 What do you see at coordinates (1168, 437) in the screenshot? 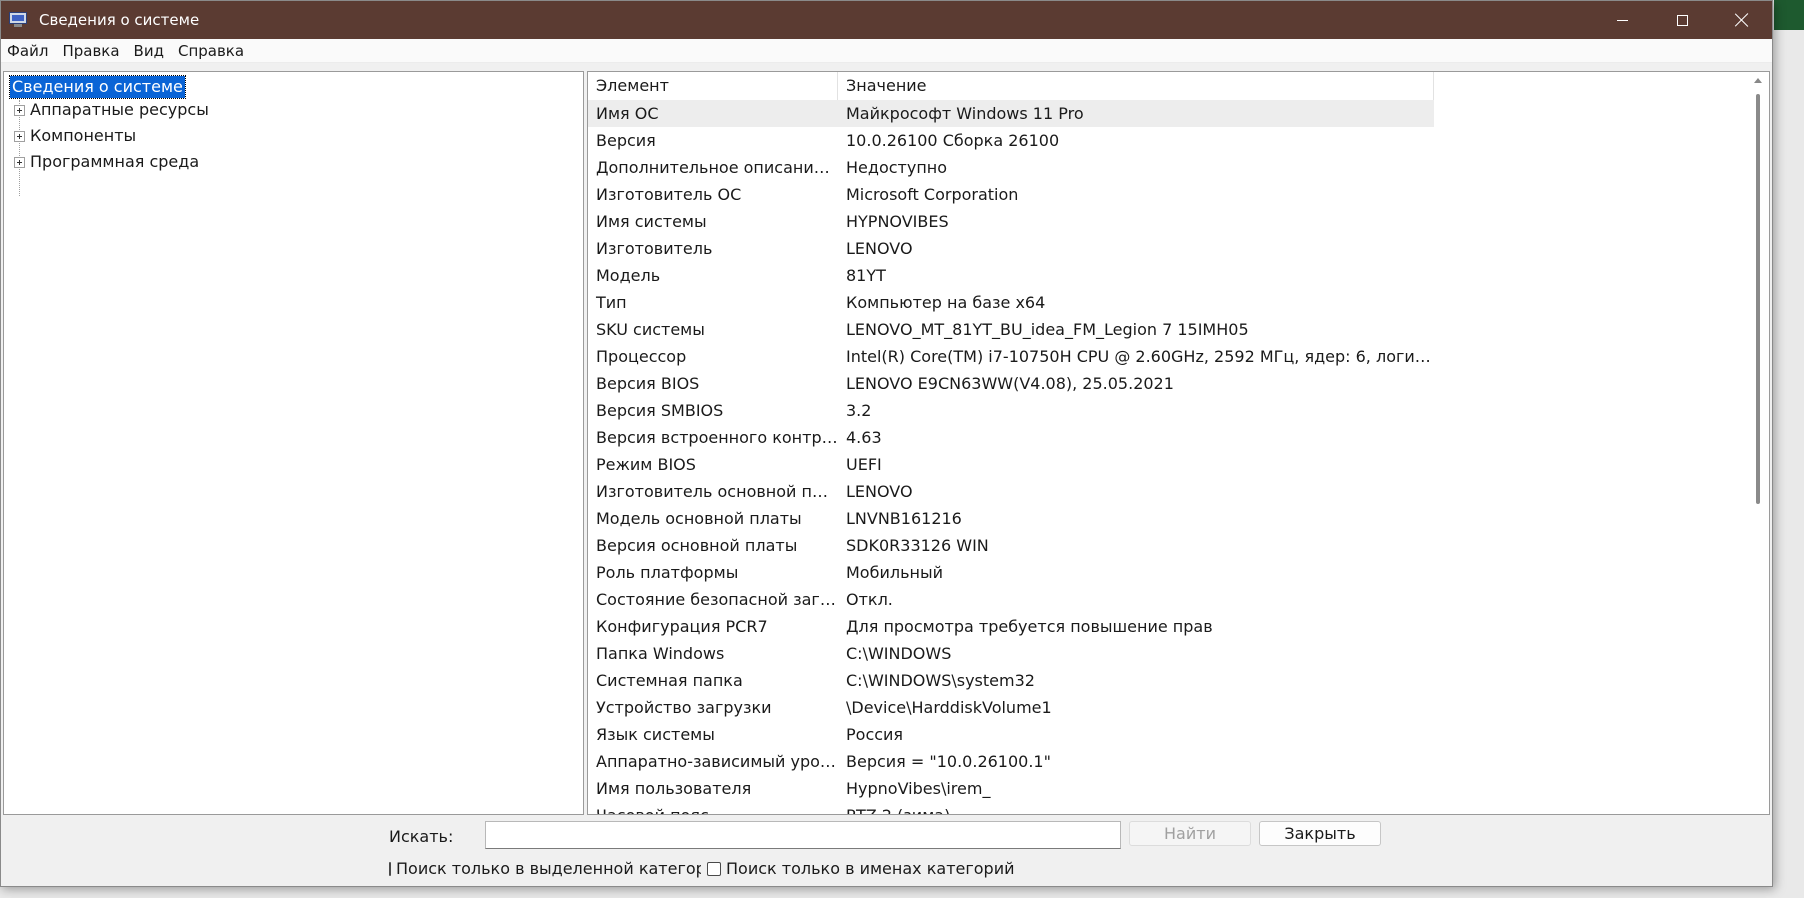
I see `table-row: Версия встроенного контрол... 4.63` at bounding box center [1168, 437].